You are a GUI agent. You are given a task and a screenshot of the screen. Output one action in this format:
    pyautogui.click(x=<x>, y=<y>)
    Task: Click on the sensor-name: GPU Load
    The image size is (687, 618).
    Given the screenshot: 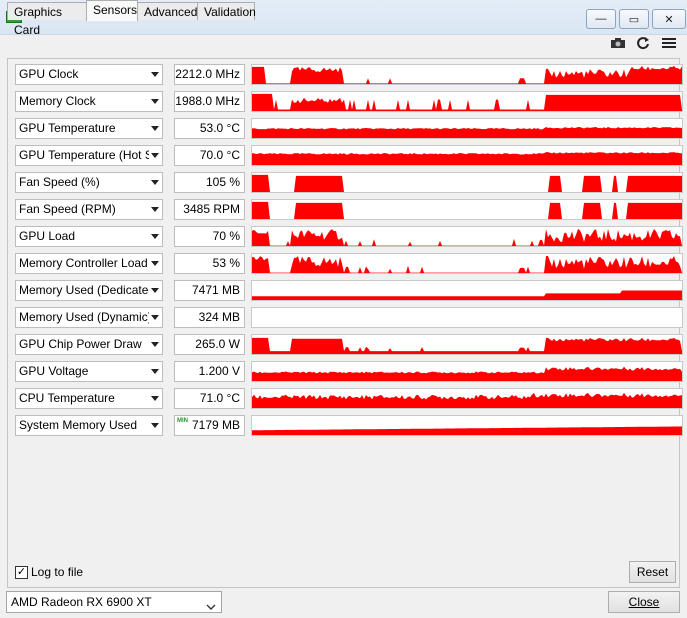 What is the action you would take?
    pyautogui.click(x=47, y=236)
    